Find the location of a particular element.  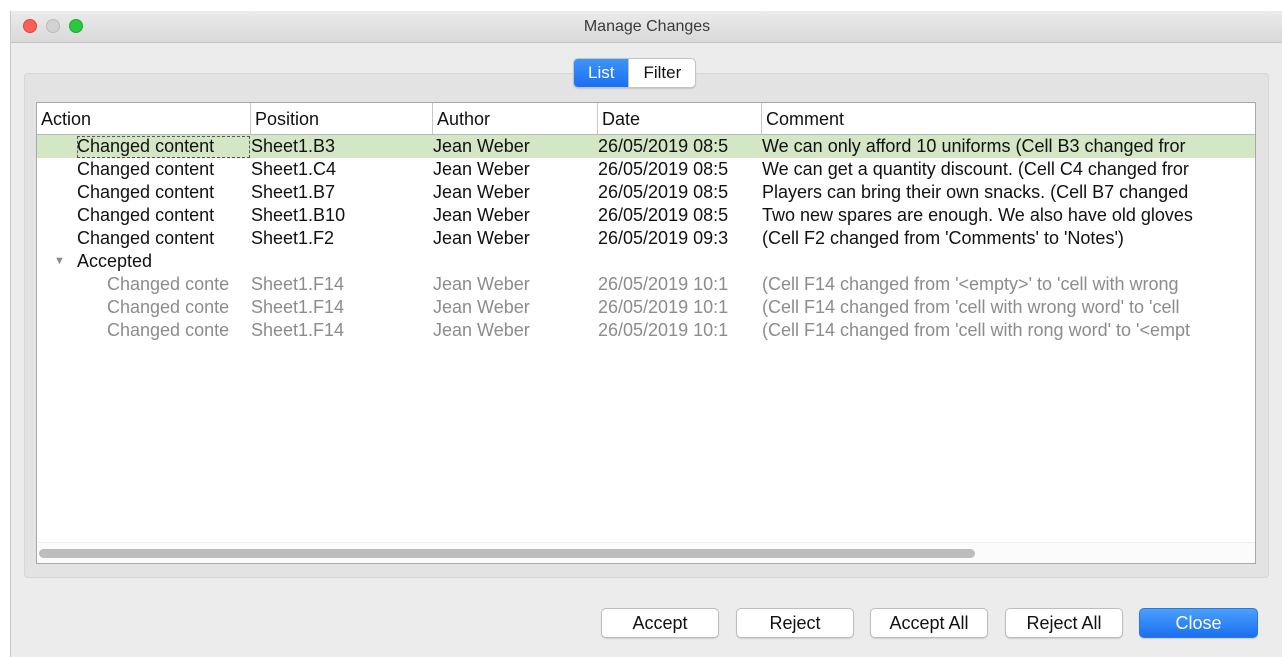

close-button: Close is located at coordinates (1198, 623).